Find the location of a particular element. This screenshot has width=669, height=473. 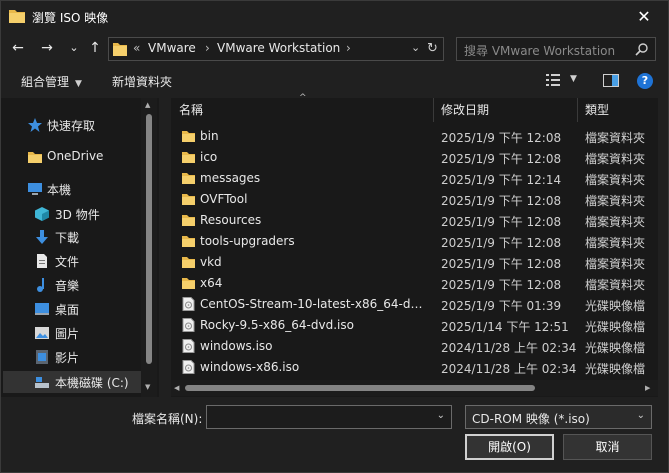

scroll-up-icon: ▲ is located at coordinates (147, 105).